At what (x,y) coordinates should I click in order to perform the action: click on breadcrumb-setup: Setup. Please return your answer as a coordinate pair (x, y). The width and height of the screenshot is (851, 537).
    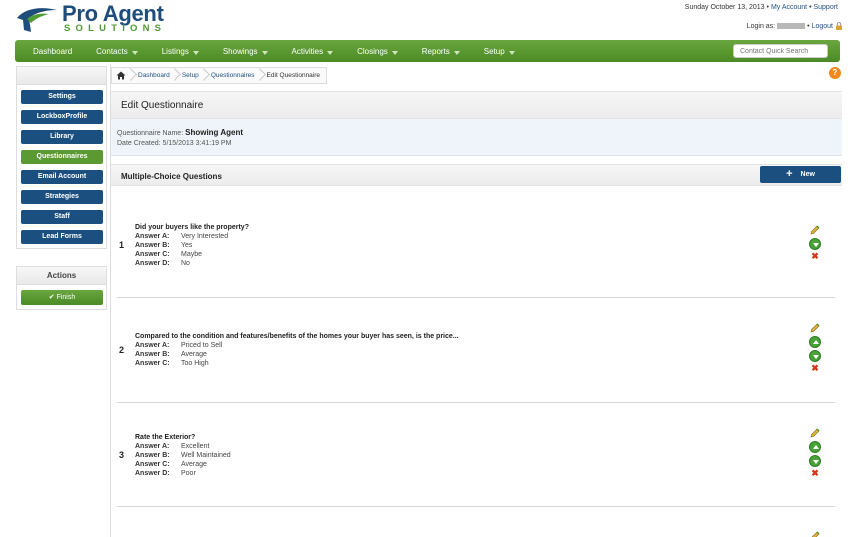
    Looking at the image, I should click on (190, 75).